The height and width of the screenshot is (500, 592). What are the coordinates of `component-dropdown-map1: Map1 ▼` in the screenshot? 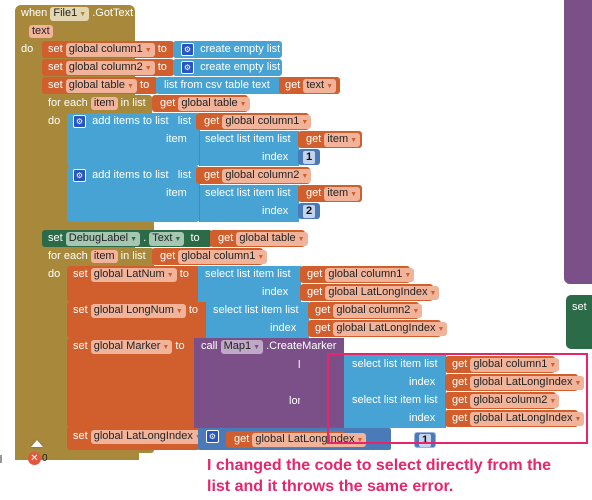 It's located at (242, 347).